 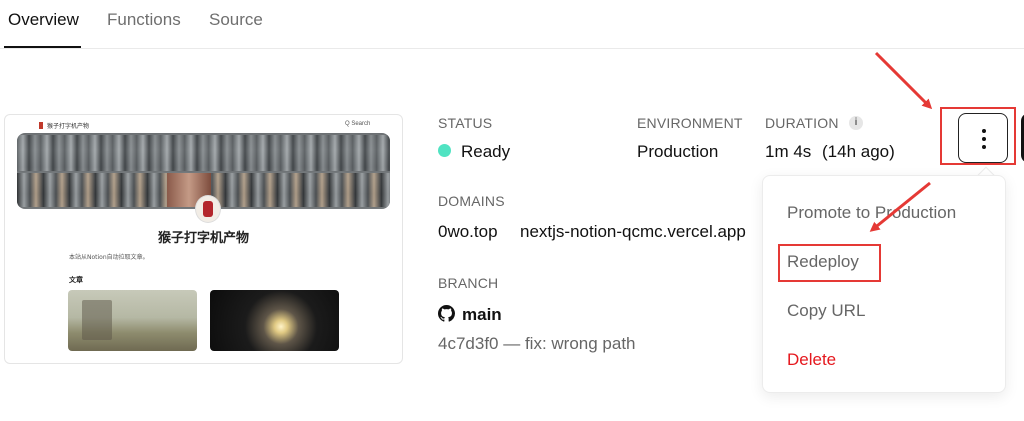 What do you see at coordinates (788, 151) in the screenshot?
I see `duration-value: 1m 4s` at bounding box center [788, 151].